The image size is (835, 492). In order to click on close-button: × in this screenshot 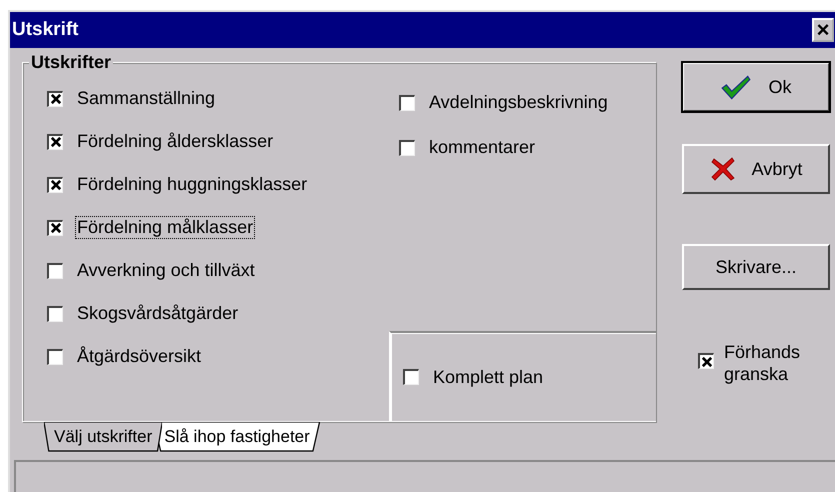, I will do `click(823, 30)`.